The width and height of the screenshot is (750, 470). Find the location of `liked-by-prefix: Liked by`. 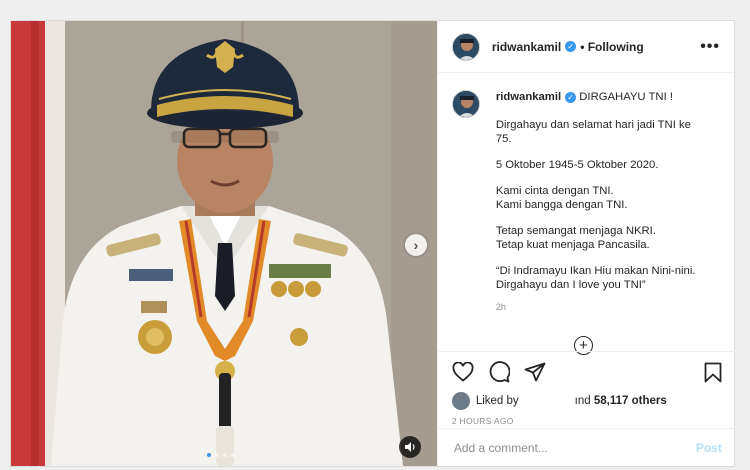

liked-by-prefix: Liked by is located at coordinates (497, 401).